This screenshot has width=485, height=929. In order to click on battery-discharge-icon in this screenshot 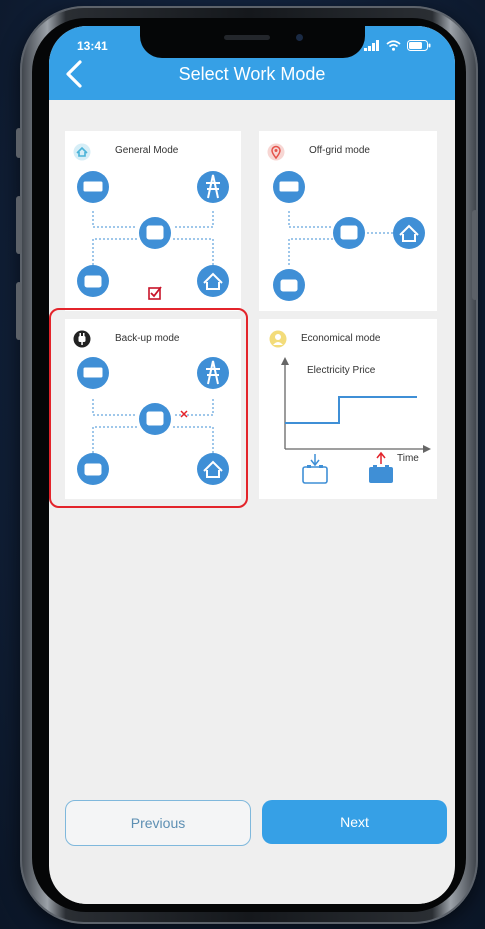, I will do `click(381, 467)`.